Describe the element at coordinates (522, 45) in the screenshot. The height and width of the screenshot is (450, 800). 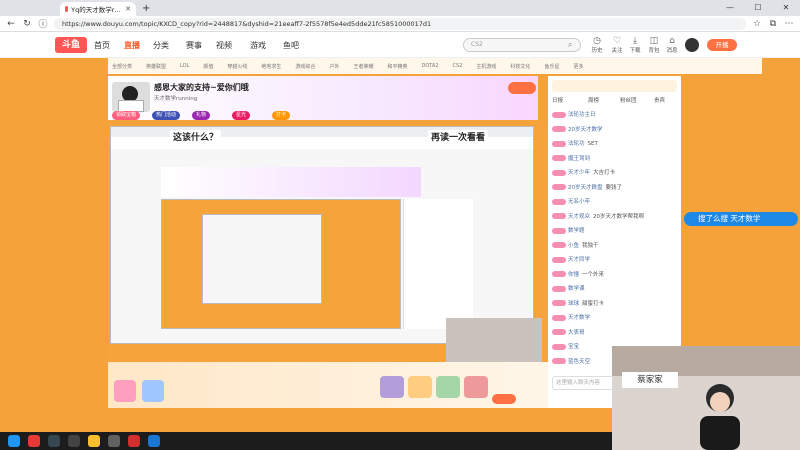
I see `site-search-input: CS2` at that location.